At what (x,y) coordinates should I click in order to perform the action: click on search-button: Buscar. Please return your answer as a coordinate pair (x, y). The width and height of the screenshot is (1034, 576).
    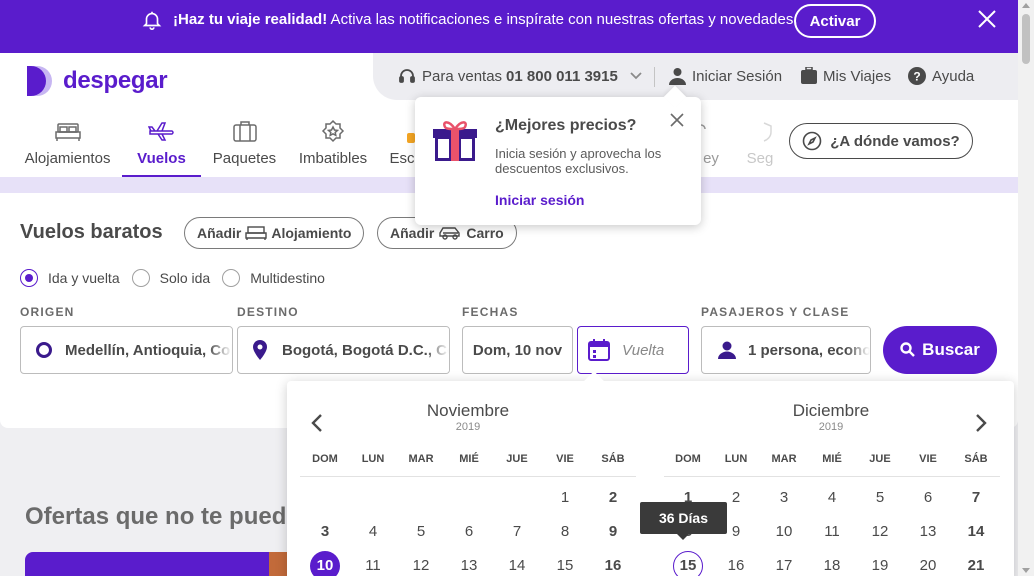
    Looking at the image, I should click on (940, 350).